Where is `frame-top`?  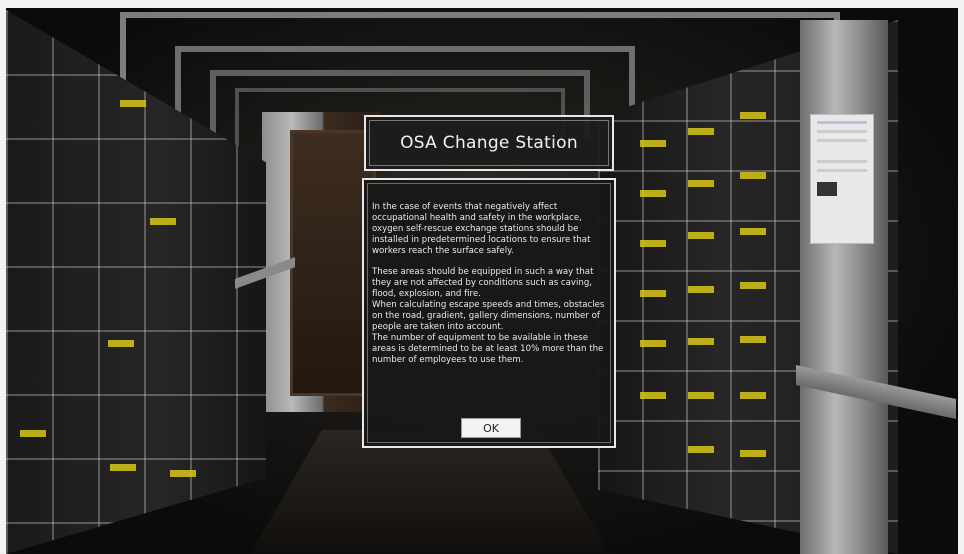
frame-top is located at coordinates (482, 4).